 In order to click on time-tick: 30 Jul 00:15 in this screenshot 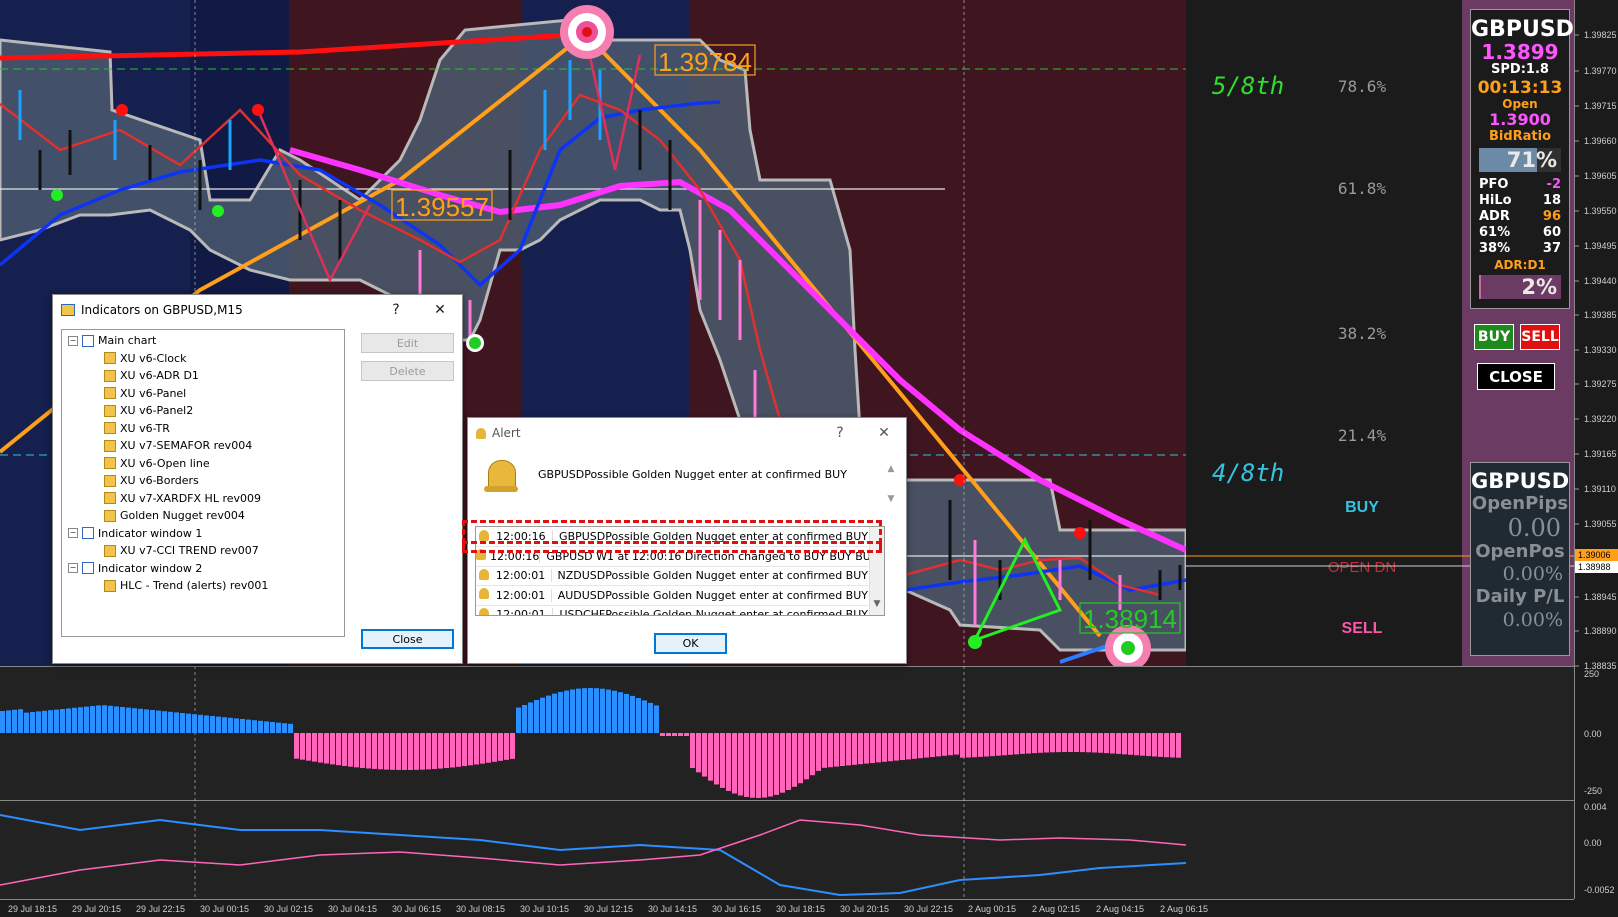, I will do `click(224, 909)`.